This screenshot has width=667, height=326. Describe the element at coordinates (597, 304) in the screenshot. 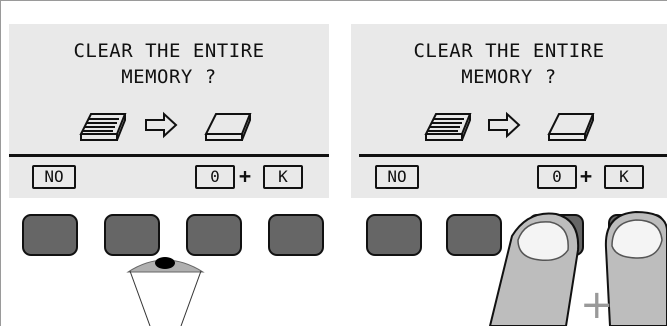

I see `fingers-plus-sign: +` at that location.